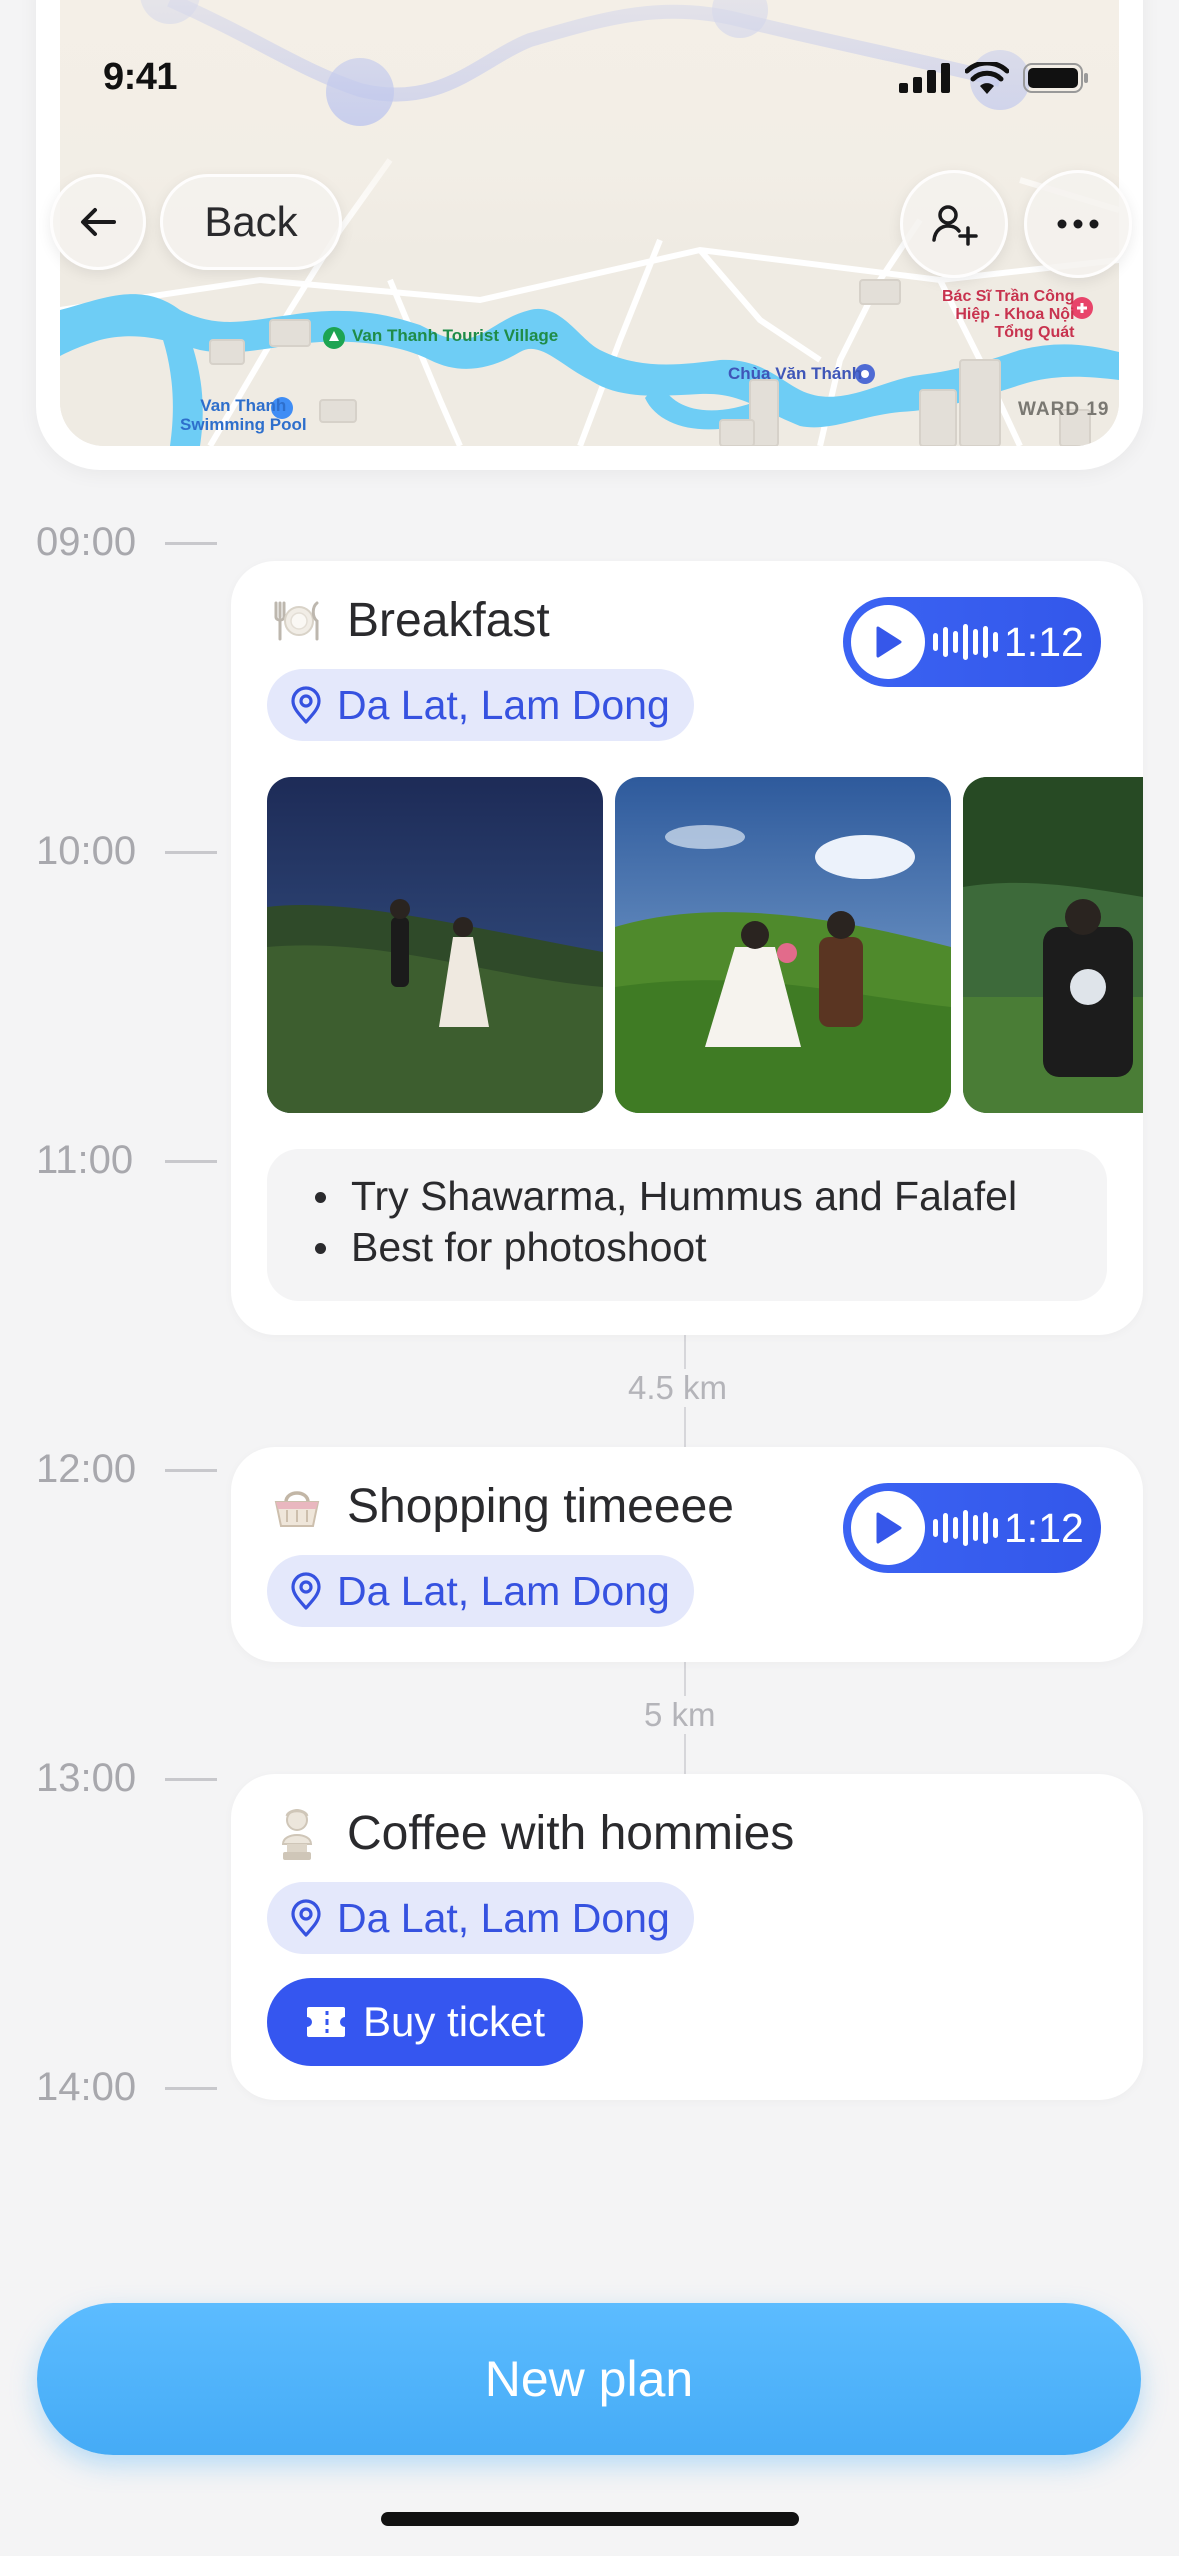 The height and width of the screenshot is (2556, 1179). What do you see at coordinates (454, 2021) in the screenshot?
I see `buy-ticket-label: Buy ticket` at bounding box center [454, 2021].